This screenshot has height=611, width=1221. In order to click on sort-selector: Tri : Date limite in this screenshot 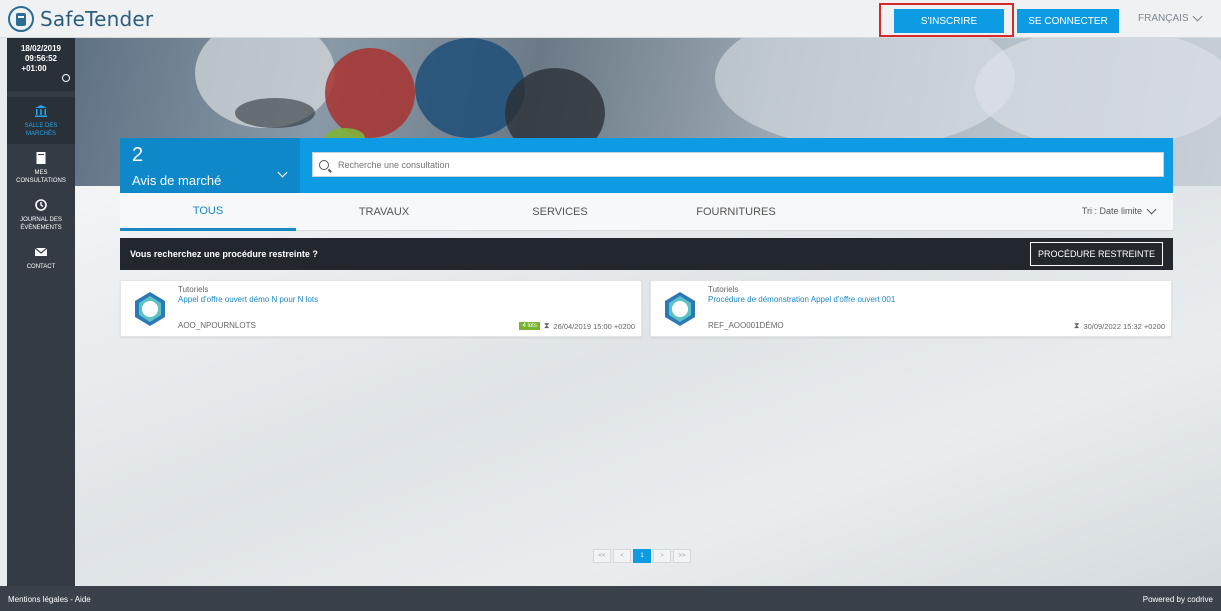, I will do `click(1119, 210)`.